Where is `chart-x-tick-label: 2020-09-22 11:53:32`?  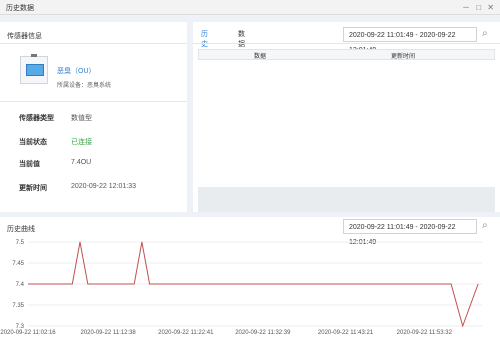
chart-x-tick-label: 2020-09-22 11:53:32 is located at coordinates (425, 333).